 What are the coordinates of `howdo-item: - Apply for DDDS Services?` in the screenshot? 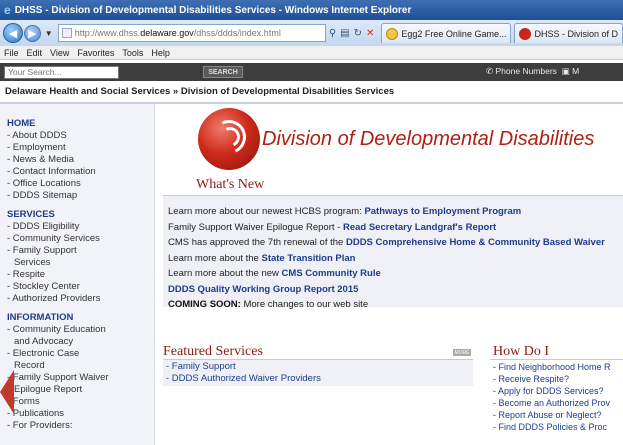 It's located at (558, 391).